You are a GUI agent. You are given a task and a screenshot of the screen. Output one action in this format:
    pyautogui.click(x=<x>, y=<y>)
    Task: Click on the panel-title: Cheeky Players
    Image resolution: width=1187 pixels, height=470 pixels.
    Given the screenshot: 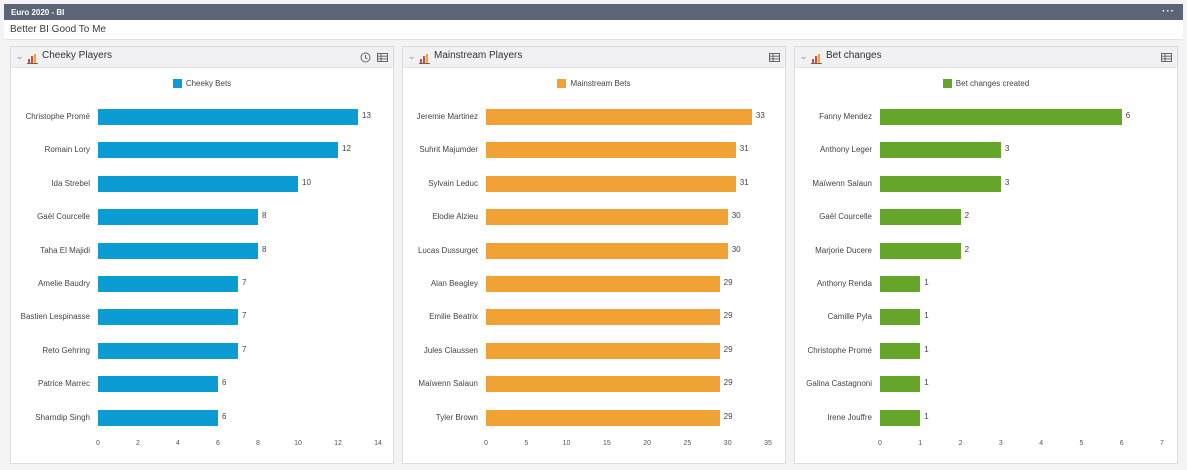 What is the action you would take?
    pyautogui.click(x=77, y=55)
    